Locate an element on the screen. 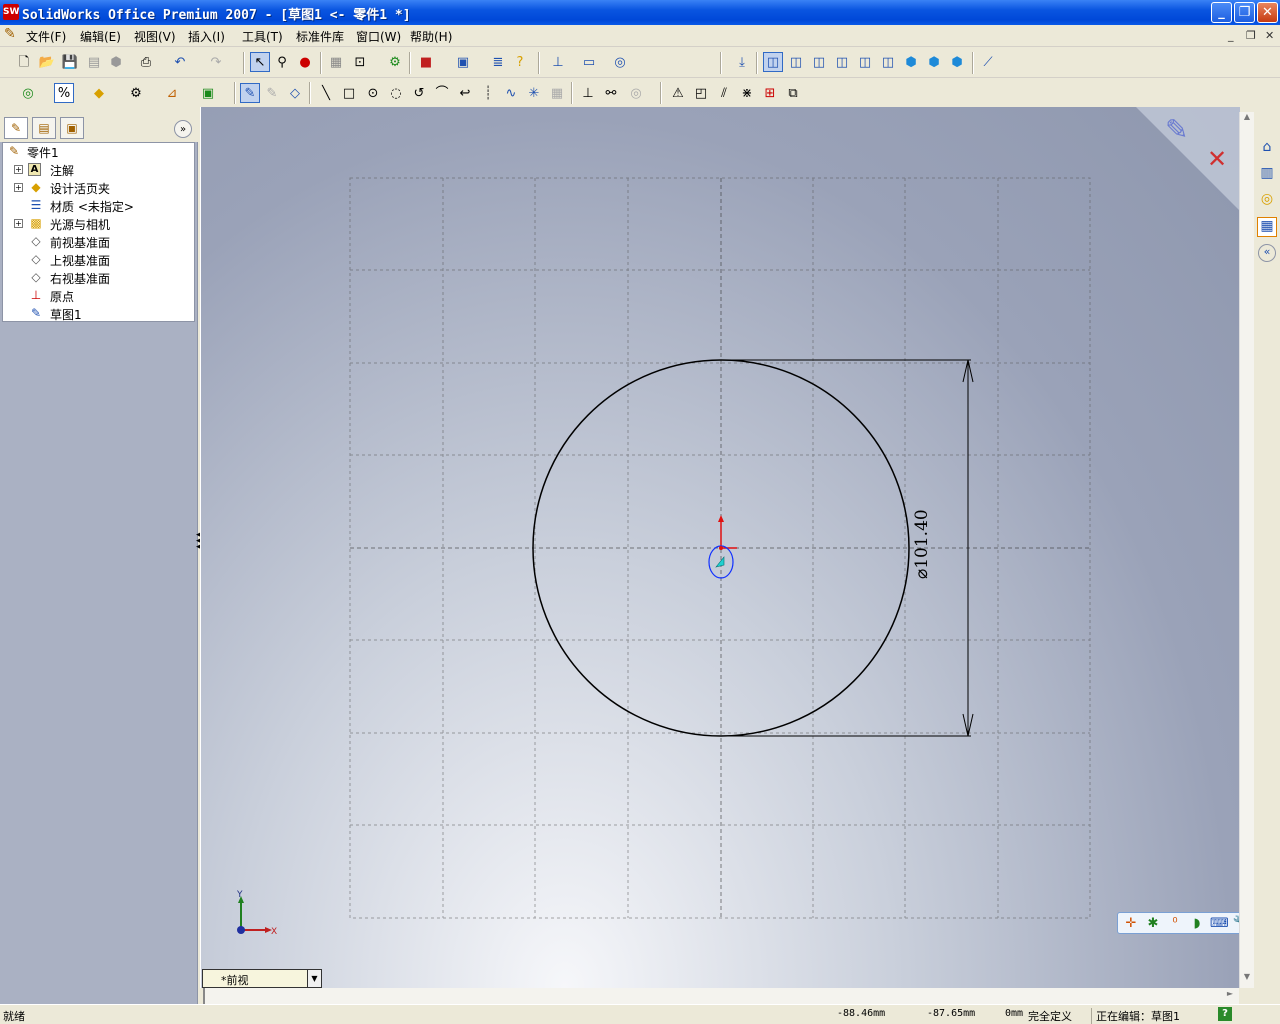 This screenshot has height=1024, width=1280. offset-entities-icon: ◰ is located at coordinates (701, 93).